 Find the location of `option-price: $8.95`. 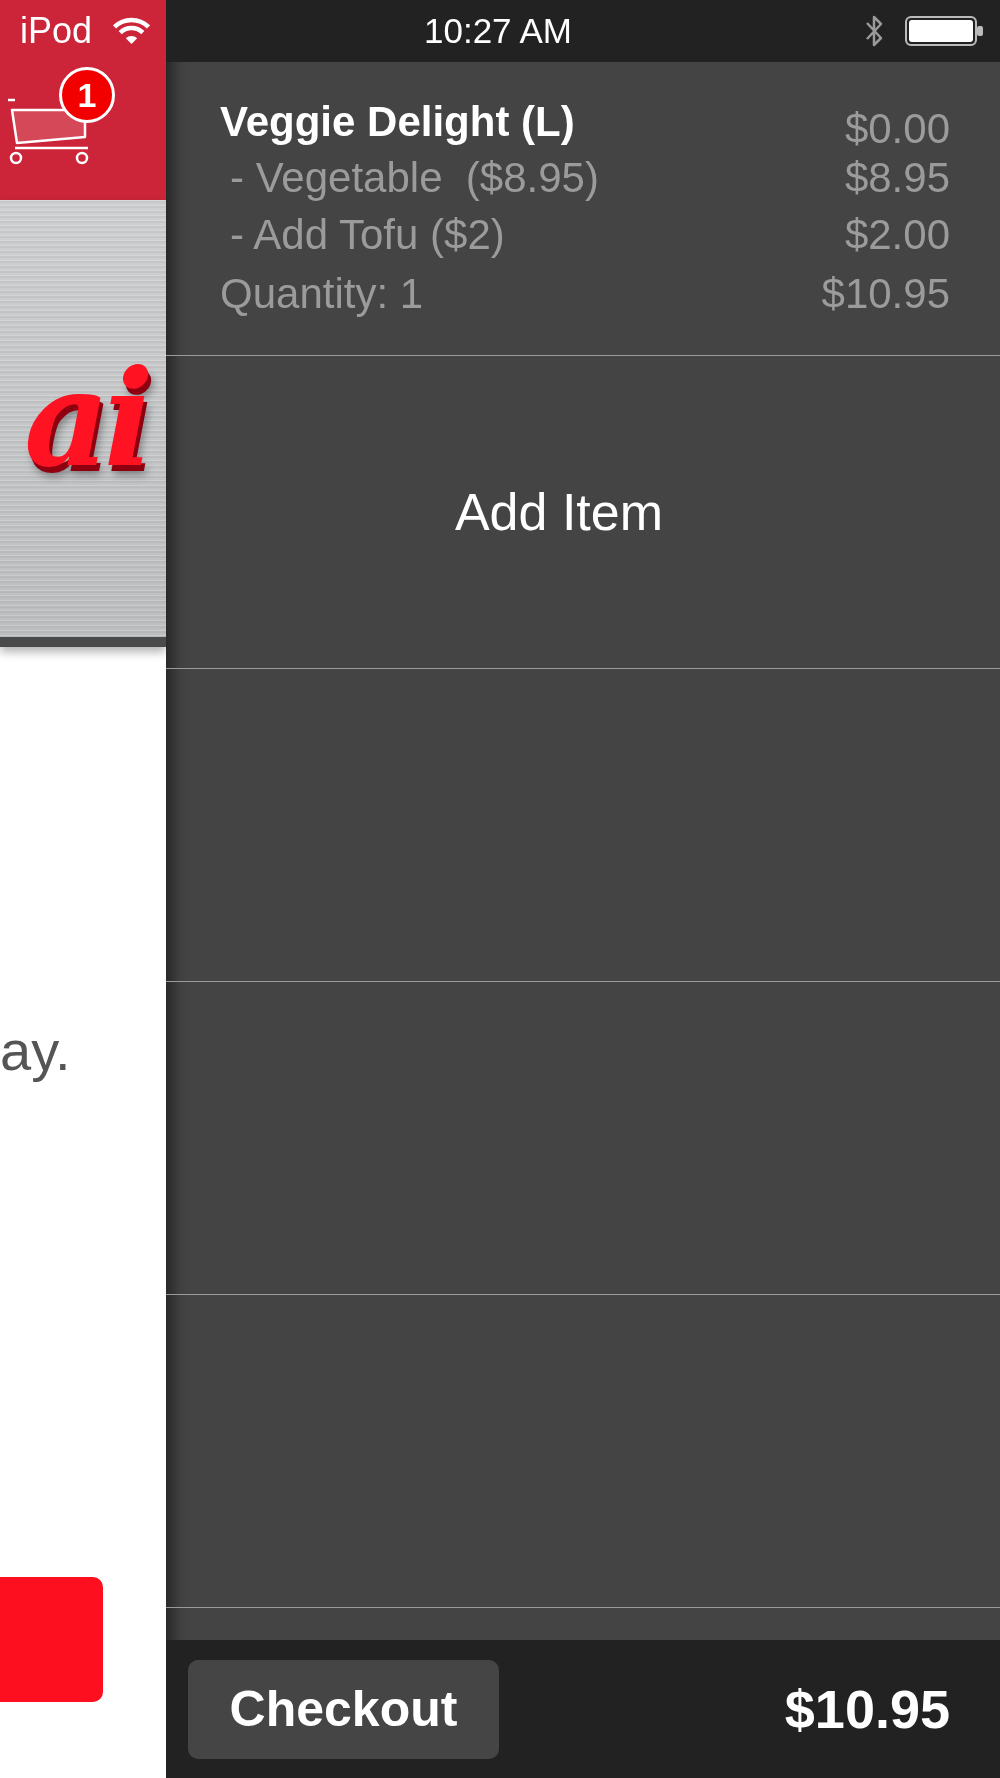

option-price: $8.95 is located at coordinates (897, 178).